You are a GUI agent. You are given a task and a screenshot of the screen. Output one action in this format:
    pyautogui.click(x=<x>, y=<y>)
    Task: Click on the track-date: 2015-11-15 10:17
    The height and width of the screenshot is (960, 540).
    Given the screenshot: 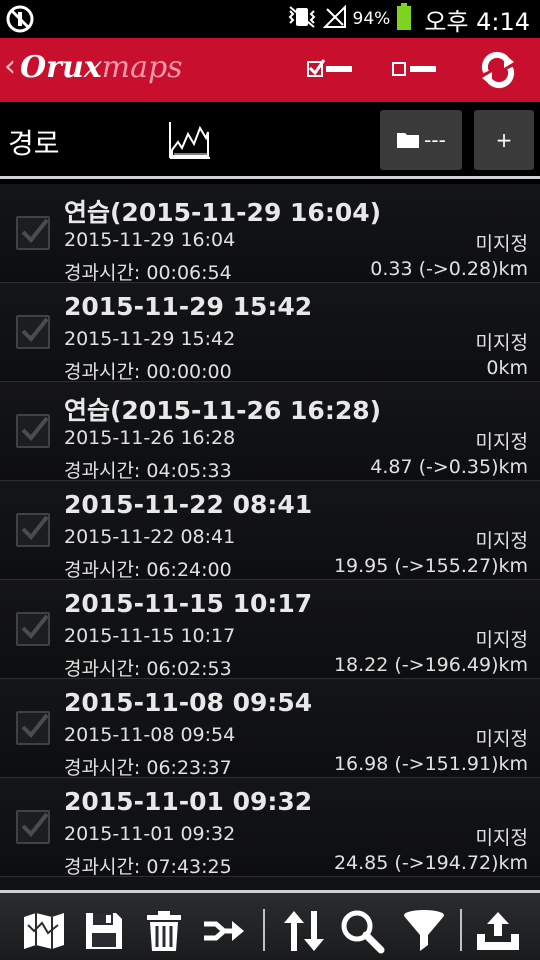 What is the action you would take?
    pyautogui.click(x=150, y=636)
    